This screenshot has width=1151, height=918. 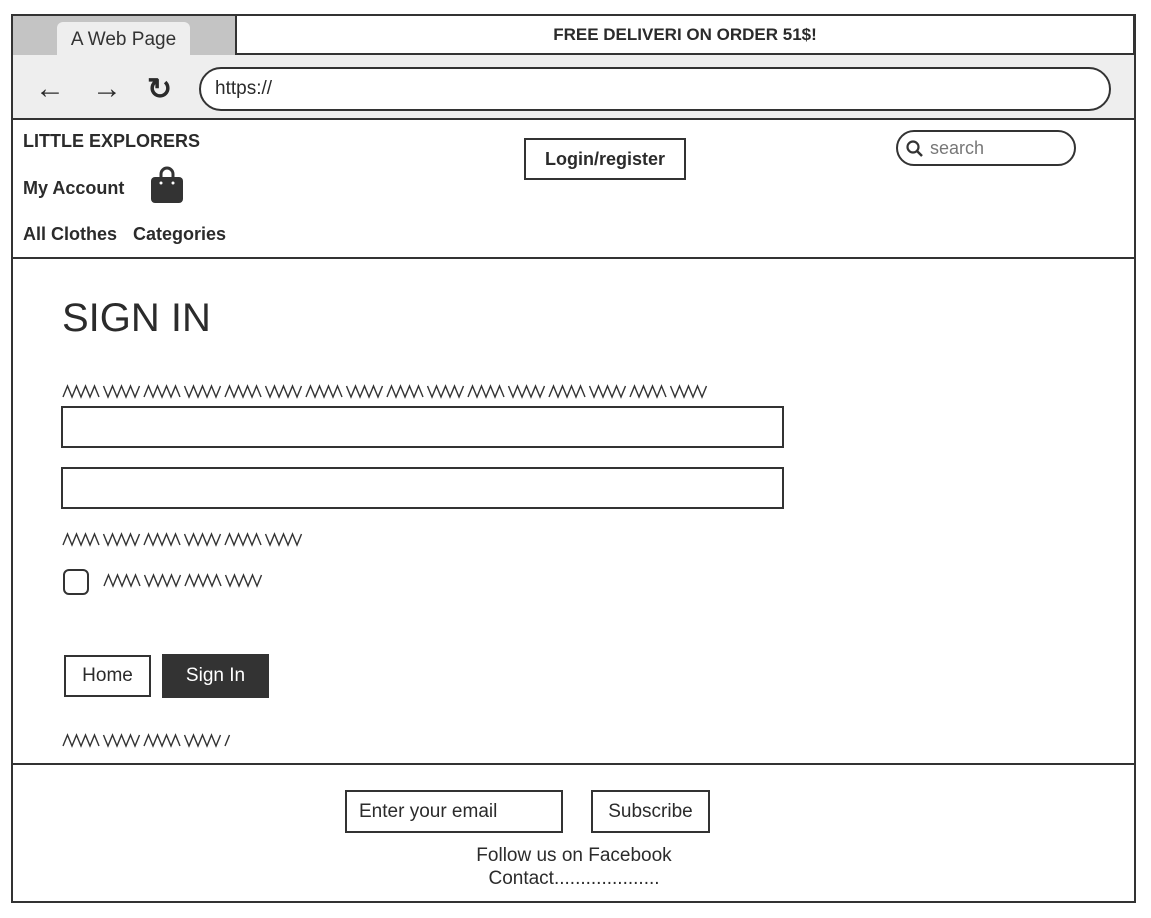 I want to click on forgot-password-link, so click(x=182, y=539).